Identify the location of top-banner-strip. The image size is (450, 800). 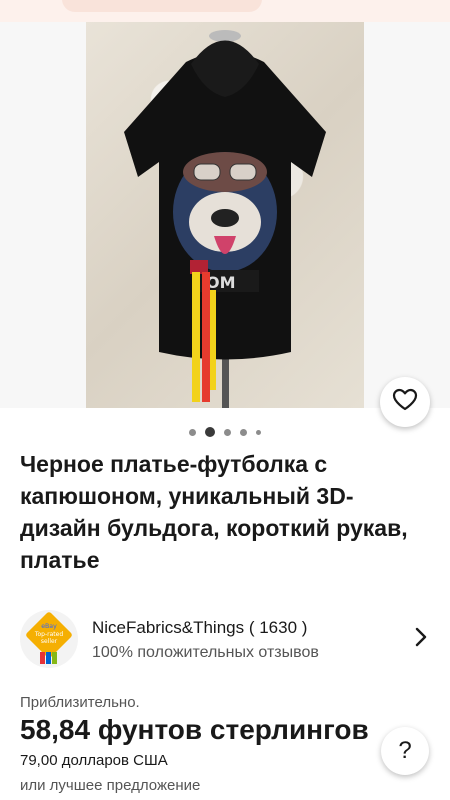
(225, 11).